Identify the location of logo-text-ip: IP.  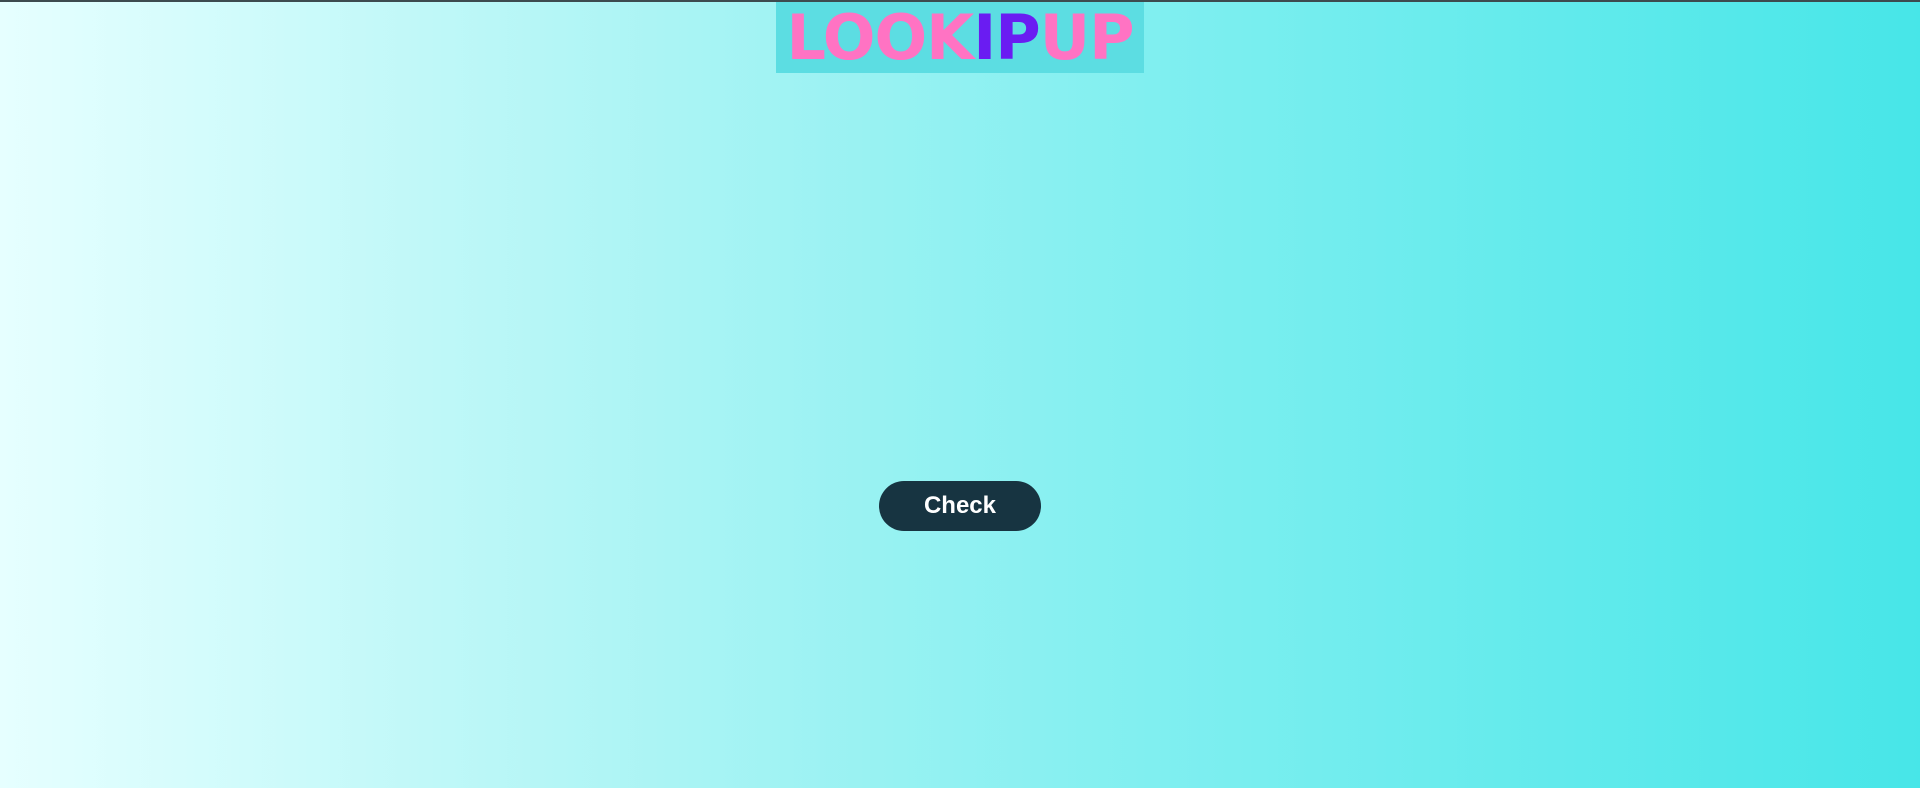
(1007, 37).